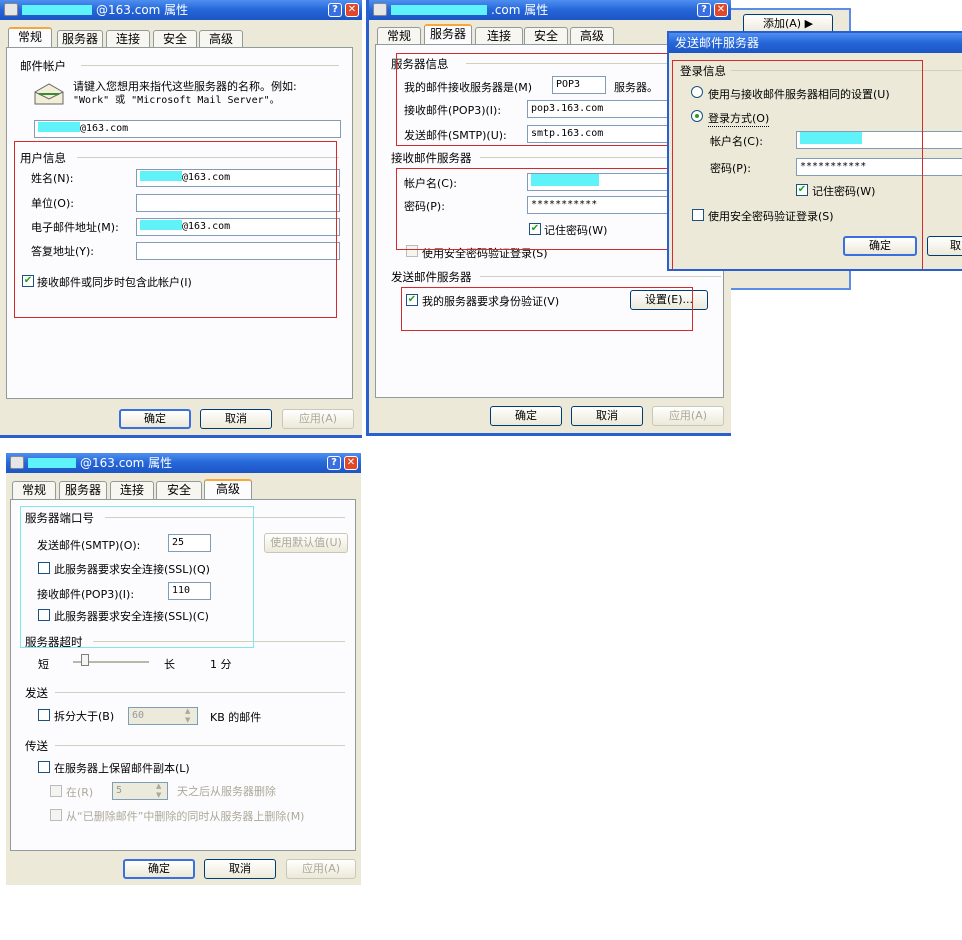 This screenshot has width=962, height=940. I want to click on window-title: .com 属性, so click(520, 10).